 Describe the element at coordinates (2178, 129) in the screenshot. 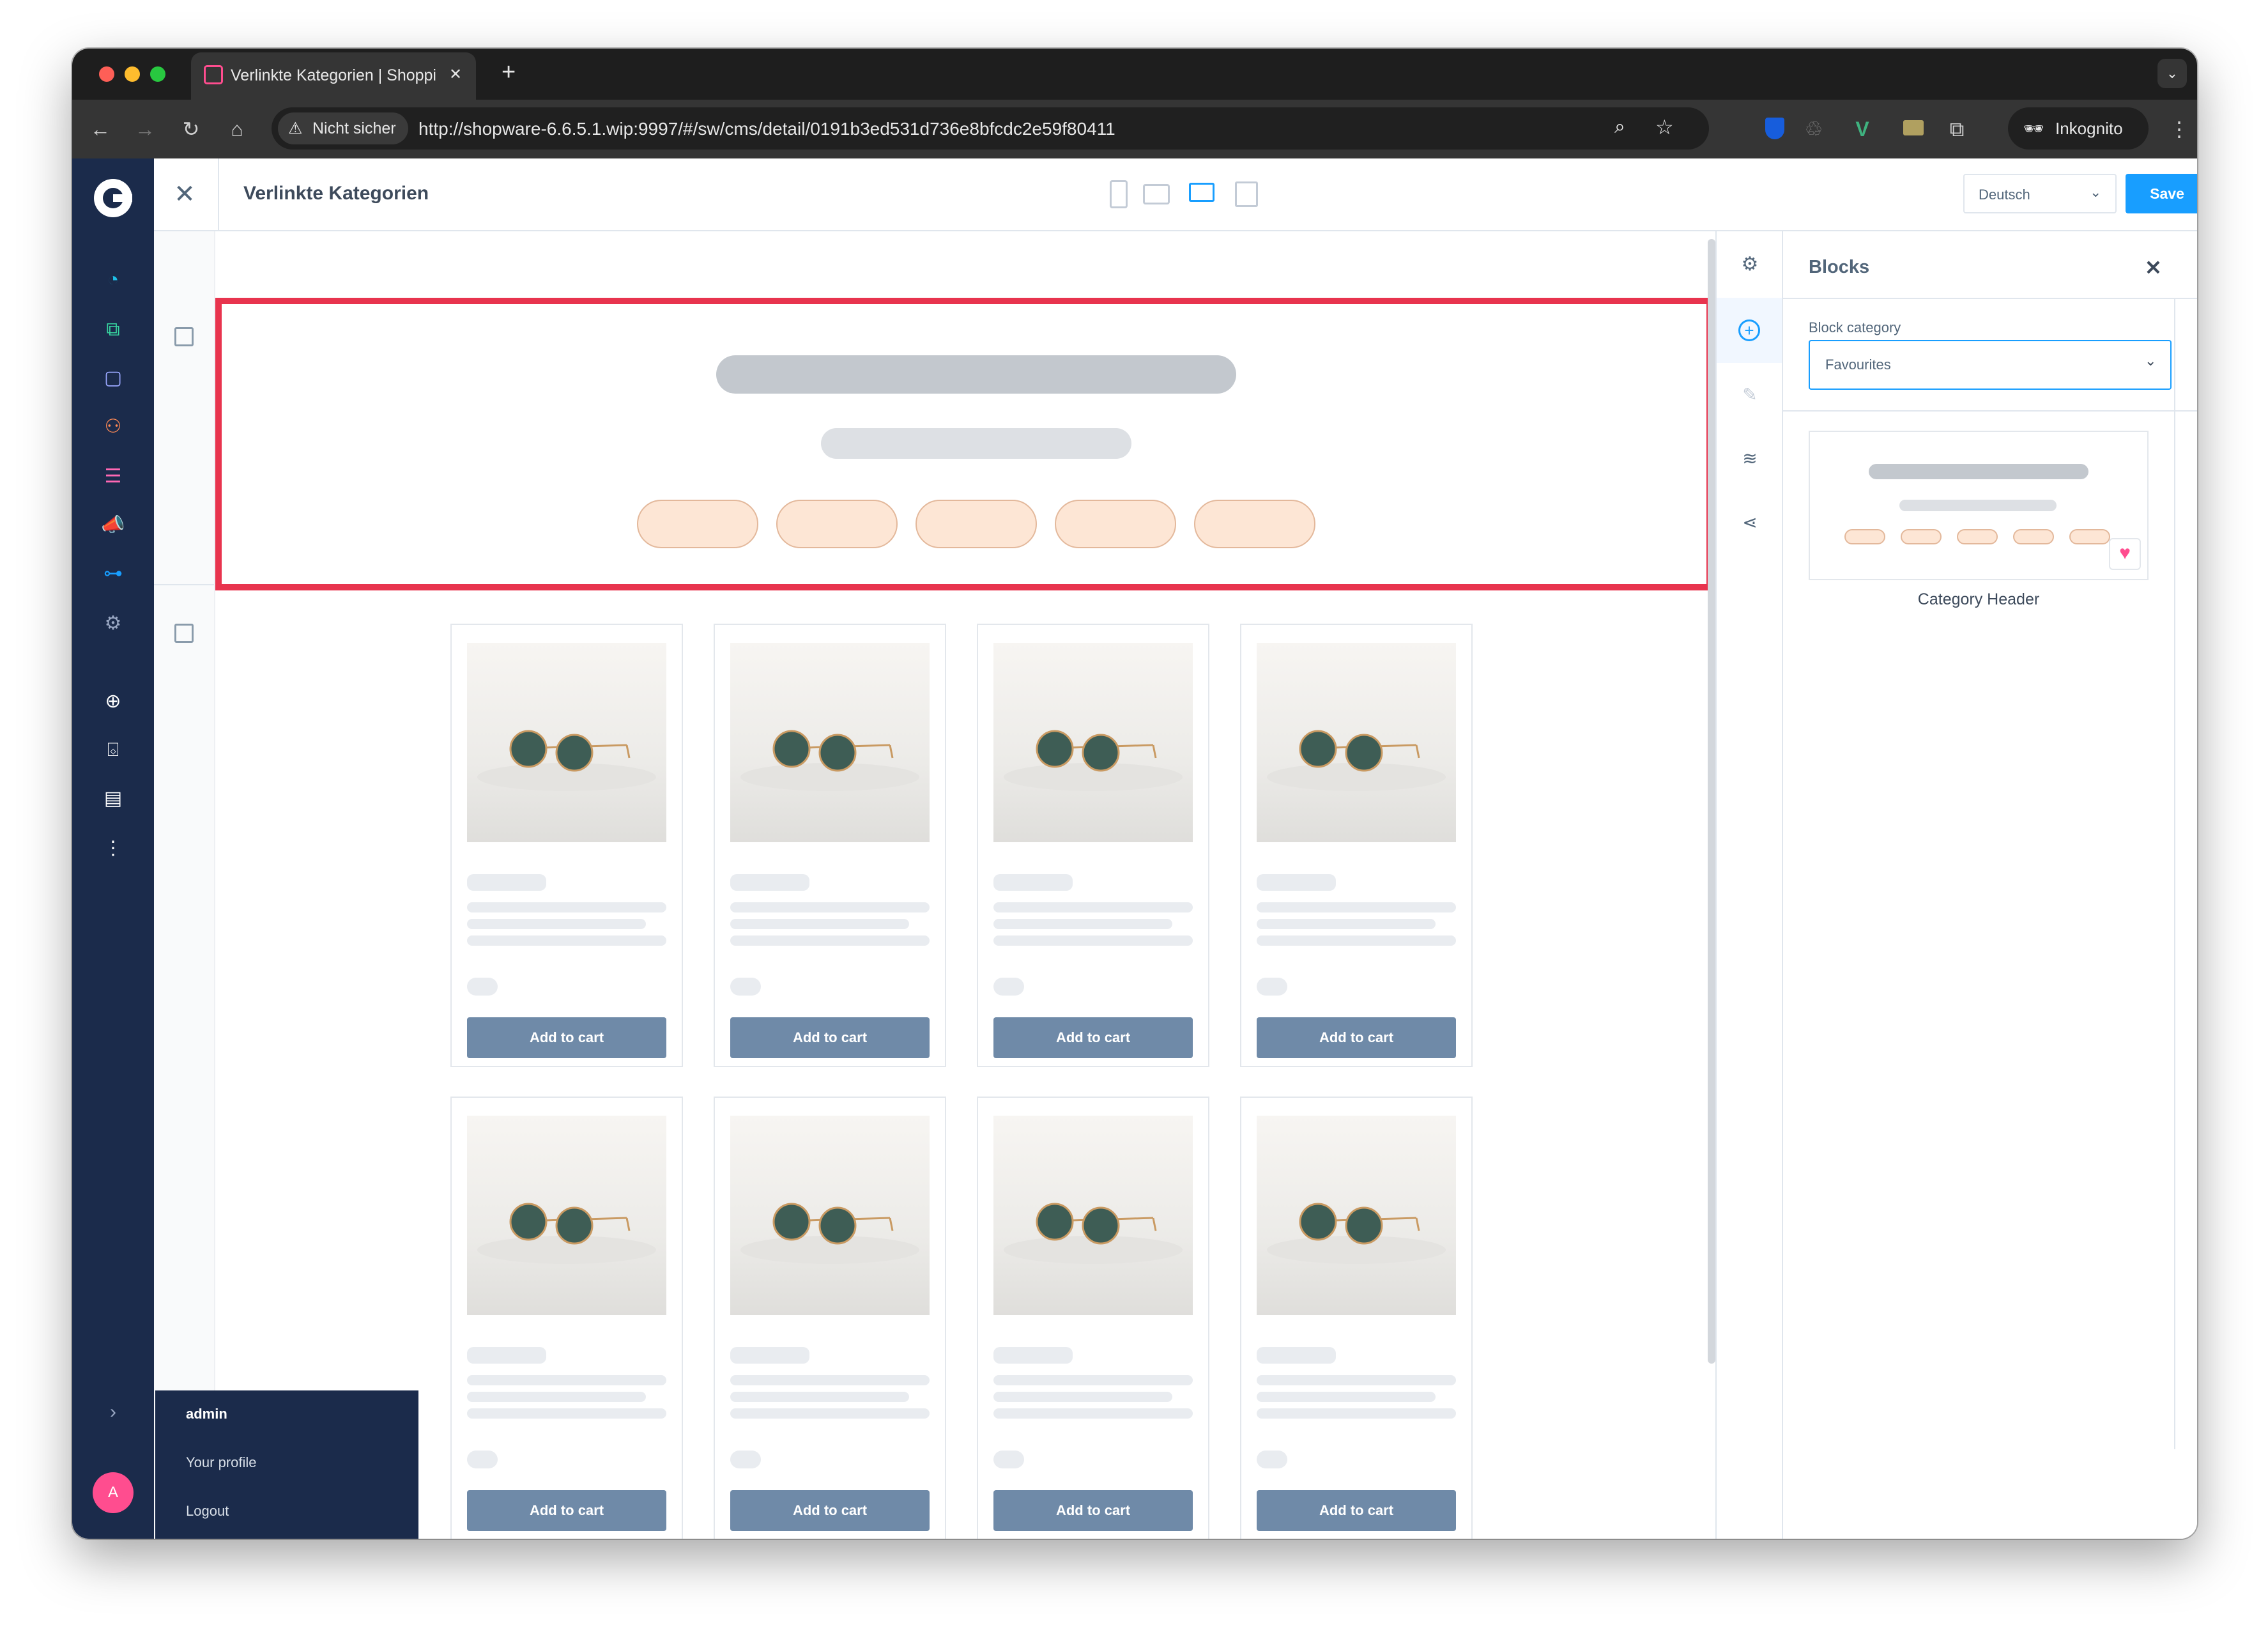

I see `browser-menu-icon: ⋮` at that location.